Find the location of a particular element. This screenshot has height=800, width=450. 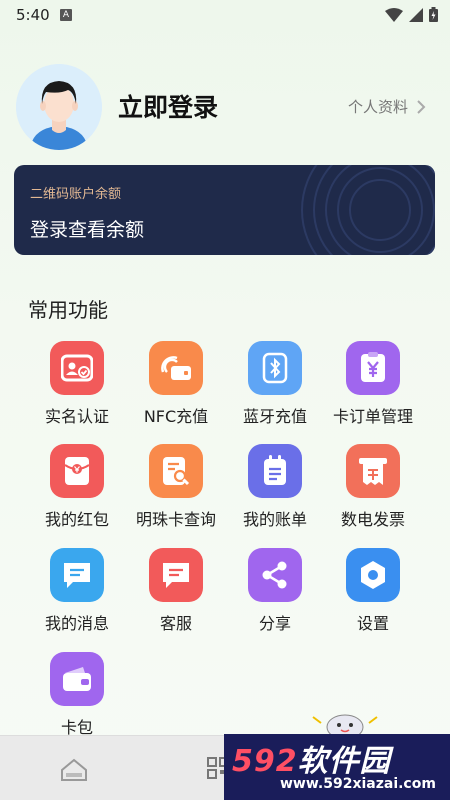

balance-value: 登录查看余额 is located at coordinates (87, 228).